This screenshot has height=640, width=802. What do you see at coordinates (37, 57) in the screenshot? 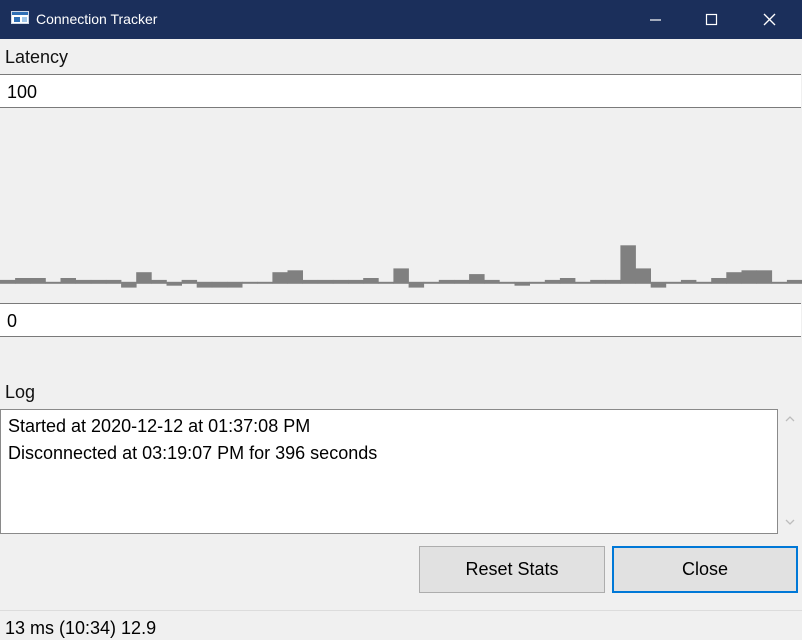
I see `latency-label: Latency` at bounding box center [37, 57].